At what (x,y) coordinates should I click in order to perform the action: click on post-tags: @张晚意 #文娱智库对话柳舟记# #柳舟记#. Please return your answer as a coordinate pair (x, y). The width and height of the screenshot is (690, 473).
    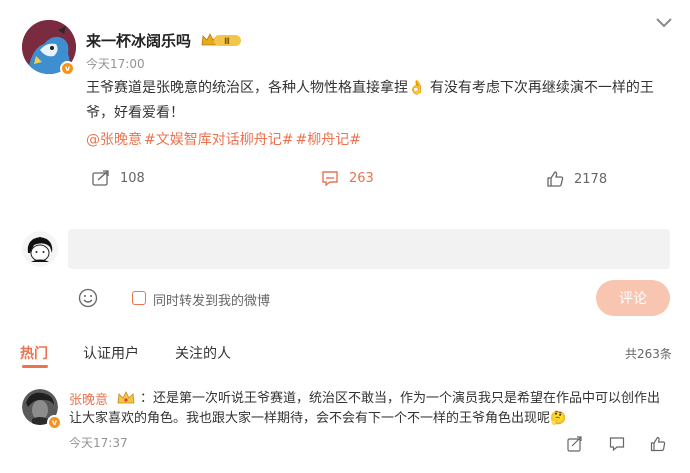
    Looking at the image, I should click on (224, 139).